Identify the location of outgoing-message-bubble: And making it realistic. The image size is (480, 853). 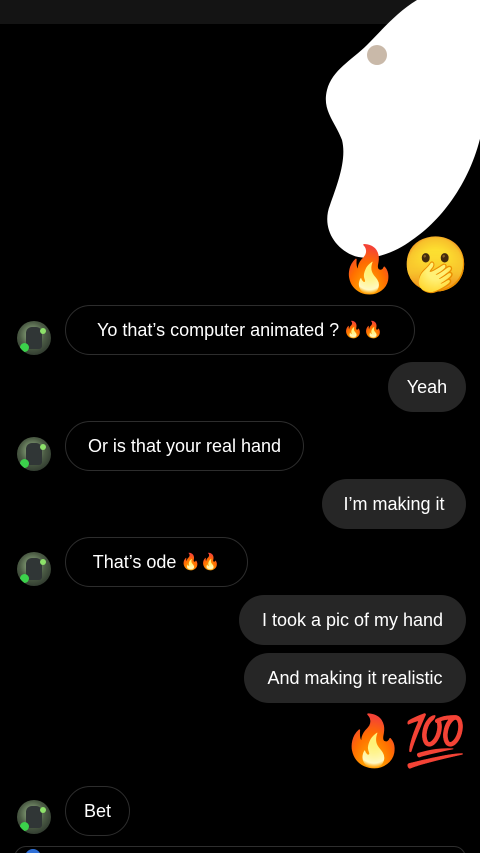
(355, 678).